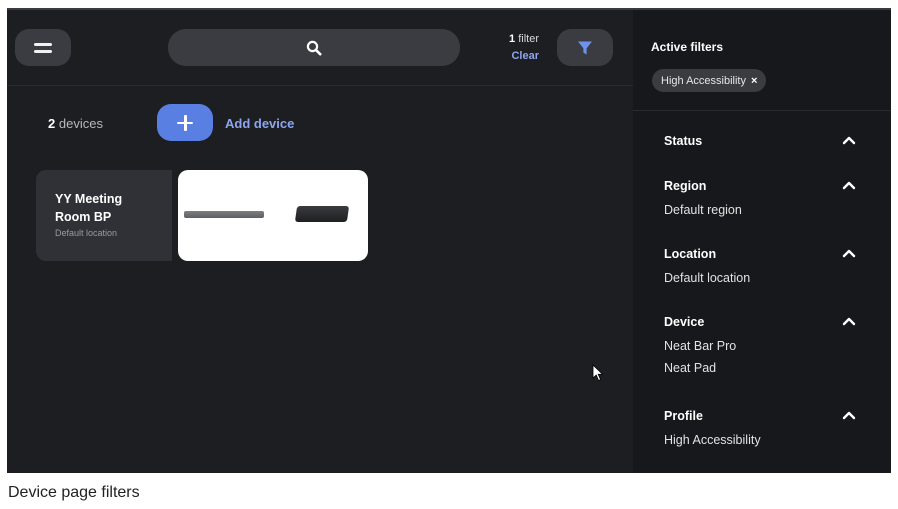  I want to click on menu-button, so click(43, 47).